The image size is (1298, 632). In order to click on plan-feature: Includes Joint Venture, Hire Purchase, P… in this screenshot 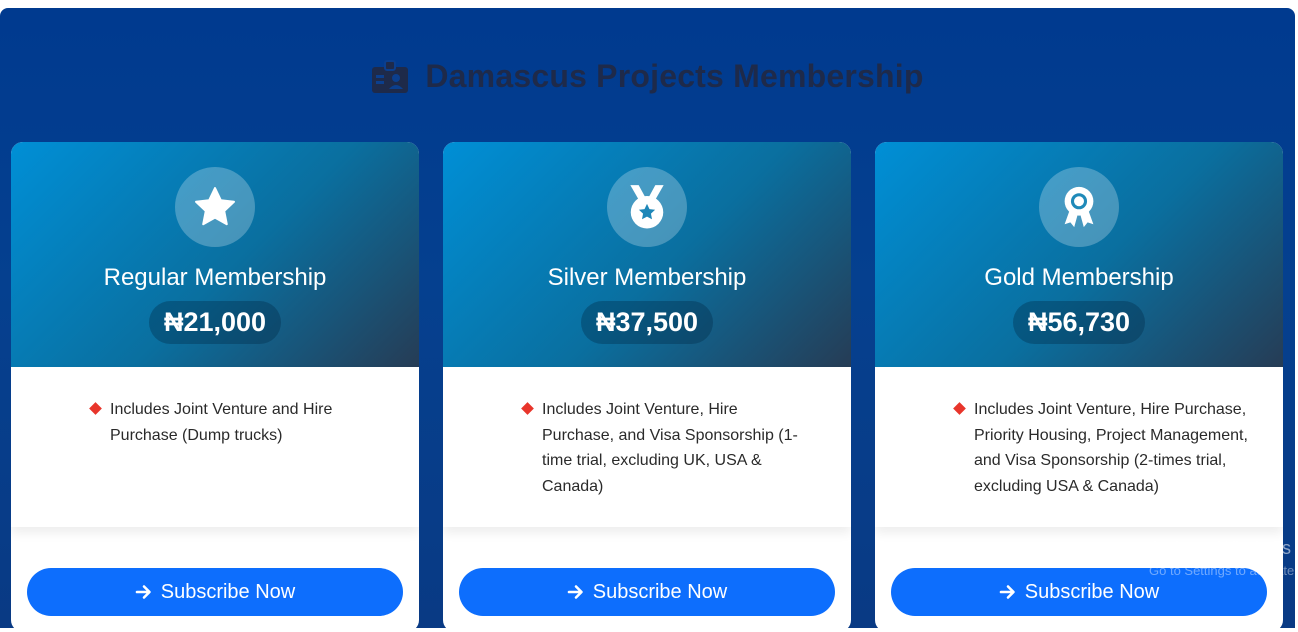, I will do `click(1104, 448)`.